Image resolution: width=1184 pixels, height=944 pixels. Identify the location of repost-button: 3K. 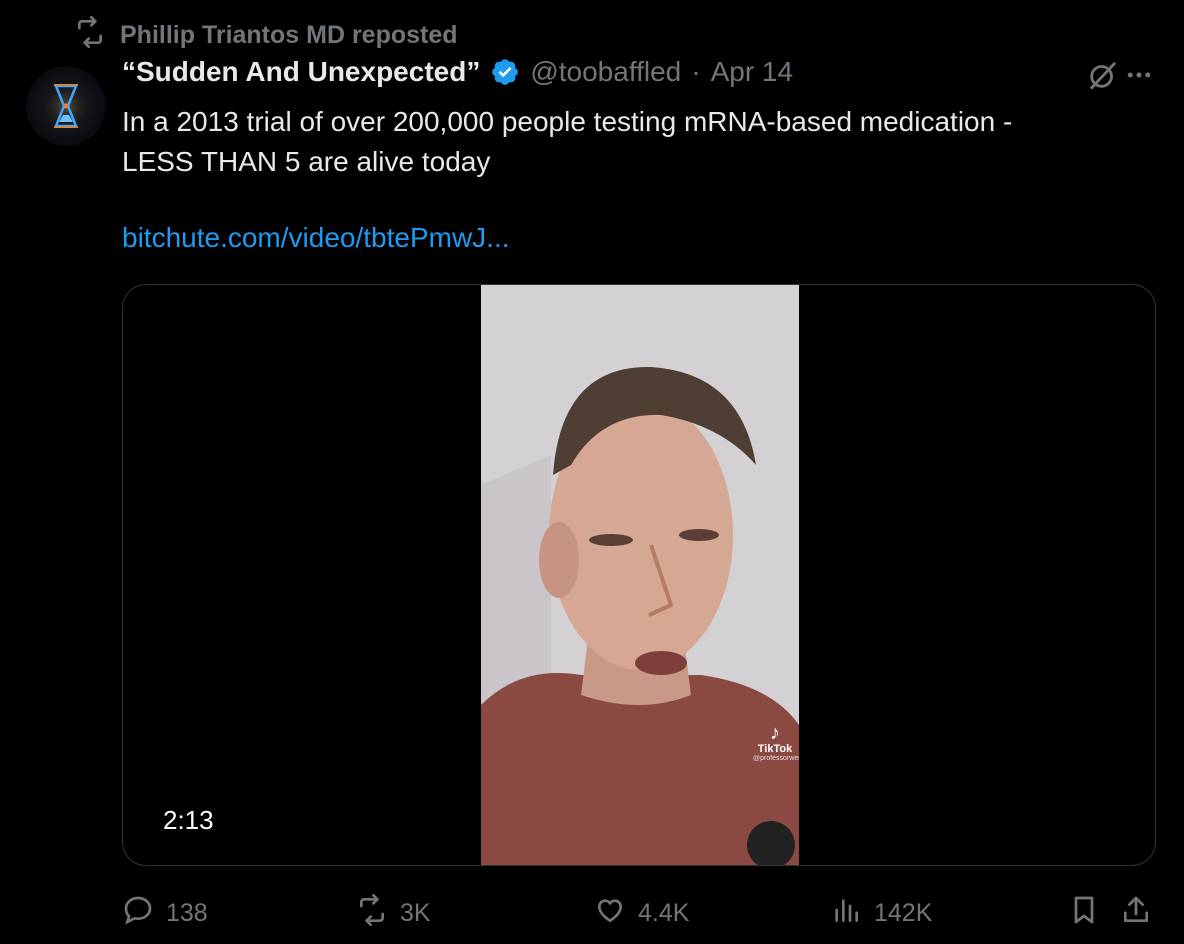
(393, 913).